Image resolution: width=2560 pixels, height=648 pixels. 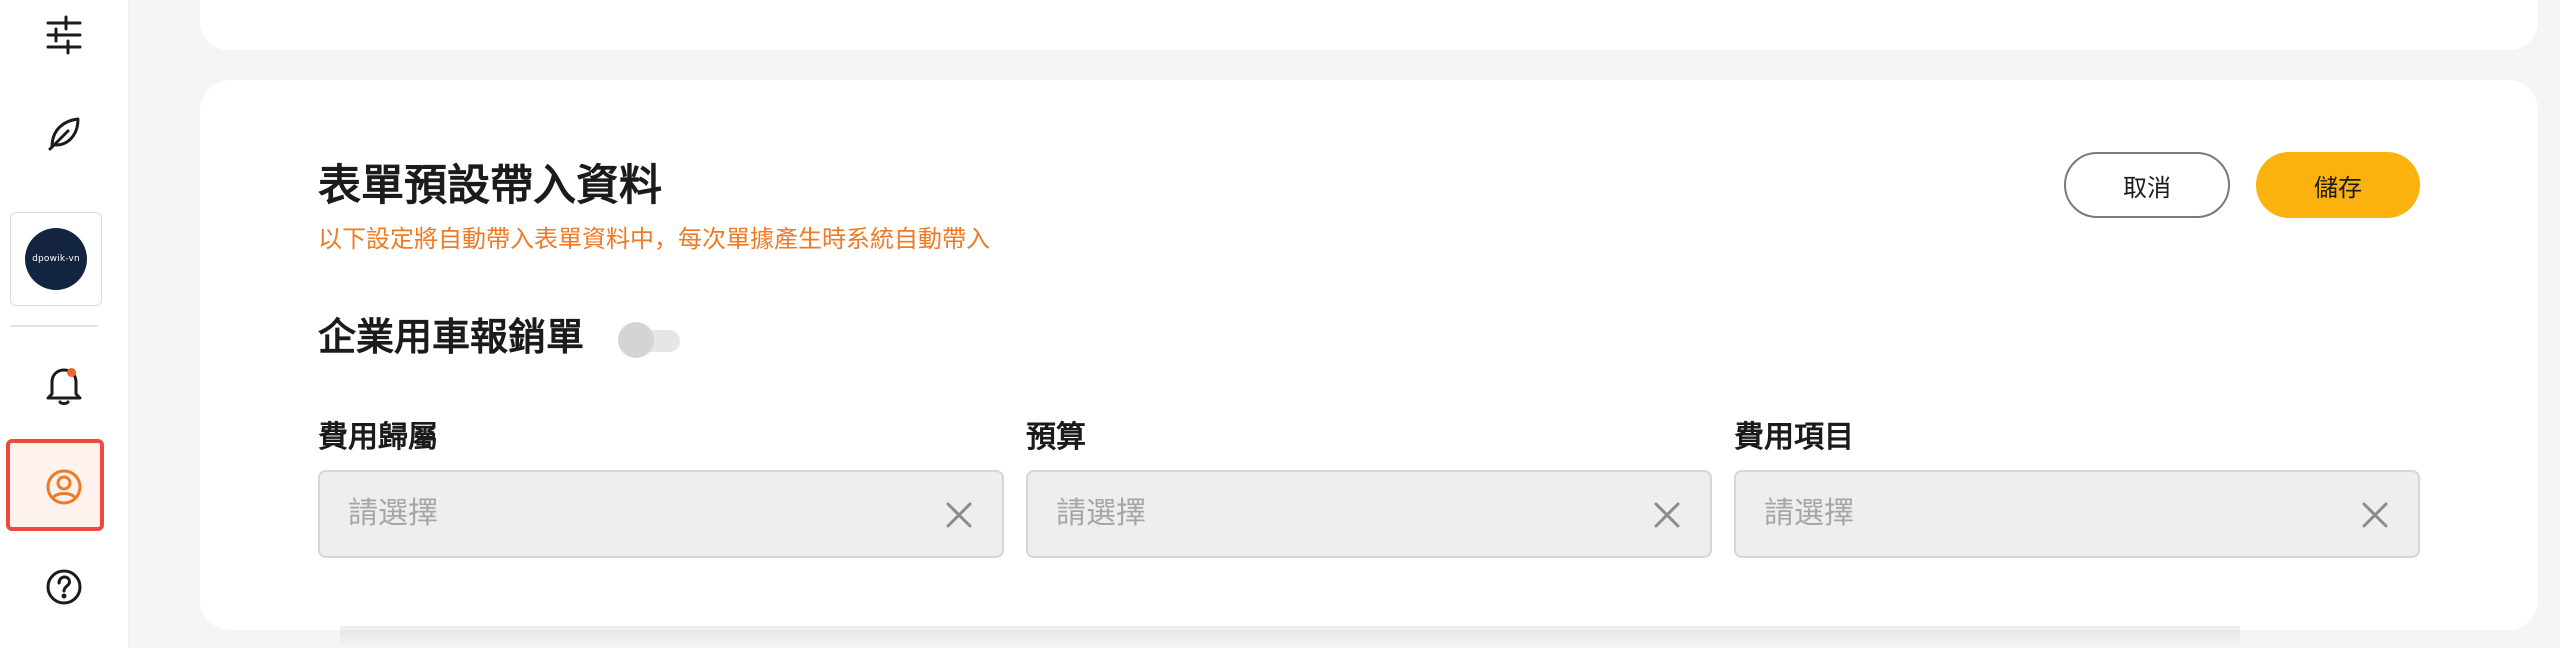 What do you see at coordinates (1056, 437) in the screenshot?
I see `field-label-budget: 預算` at bounding box center [1056, 437].